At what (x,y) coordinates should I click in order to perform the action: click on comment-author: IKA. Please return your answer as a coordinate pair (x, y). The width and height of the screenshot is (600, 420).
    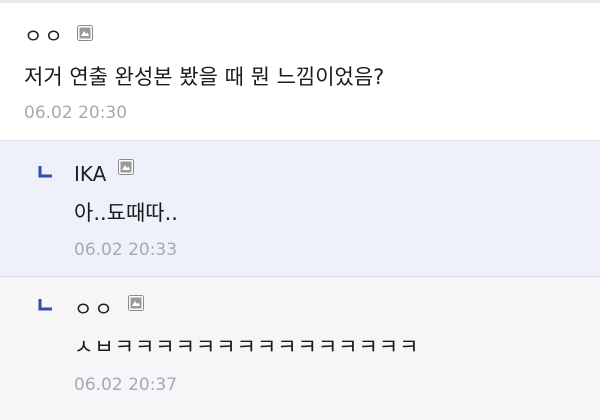
    Looking at the image, I should click on (90, 174).